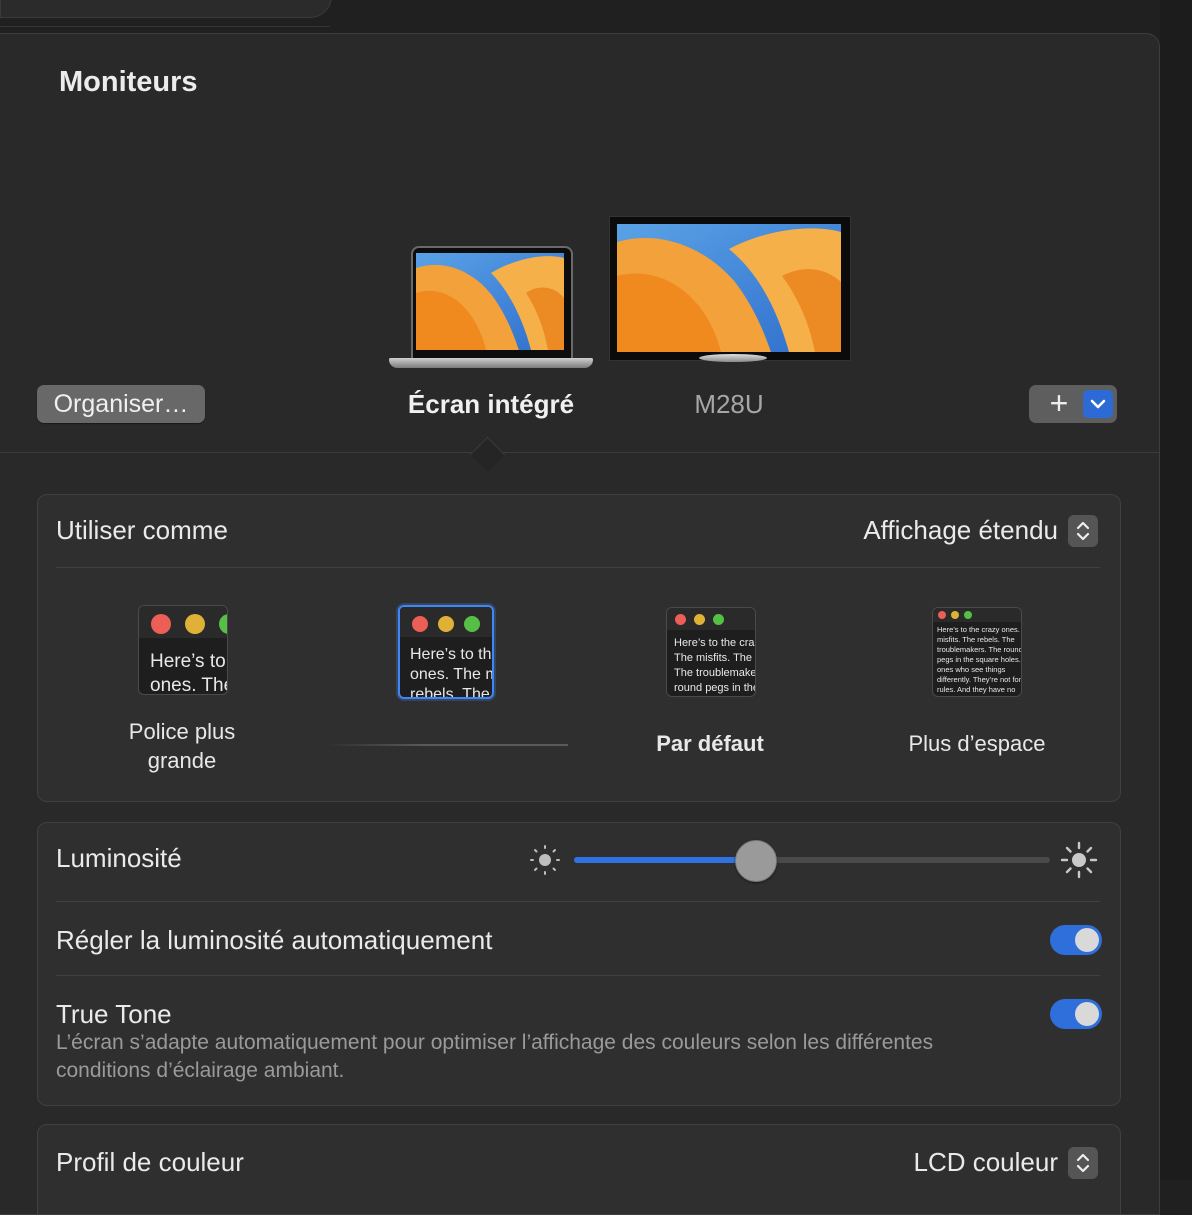 Image resolution: width=1192 pixels, height=1215 pixels. What do you see at coordinates (165, 26) in the screenshot?
I see `background-divider` at bounding box center [165, 26].